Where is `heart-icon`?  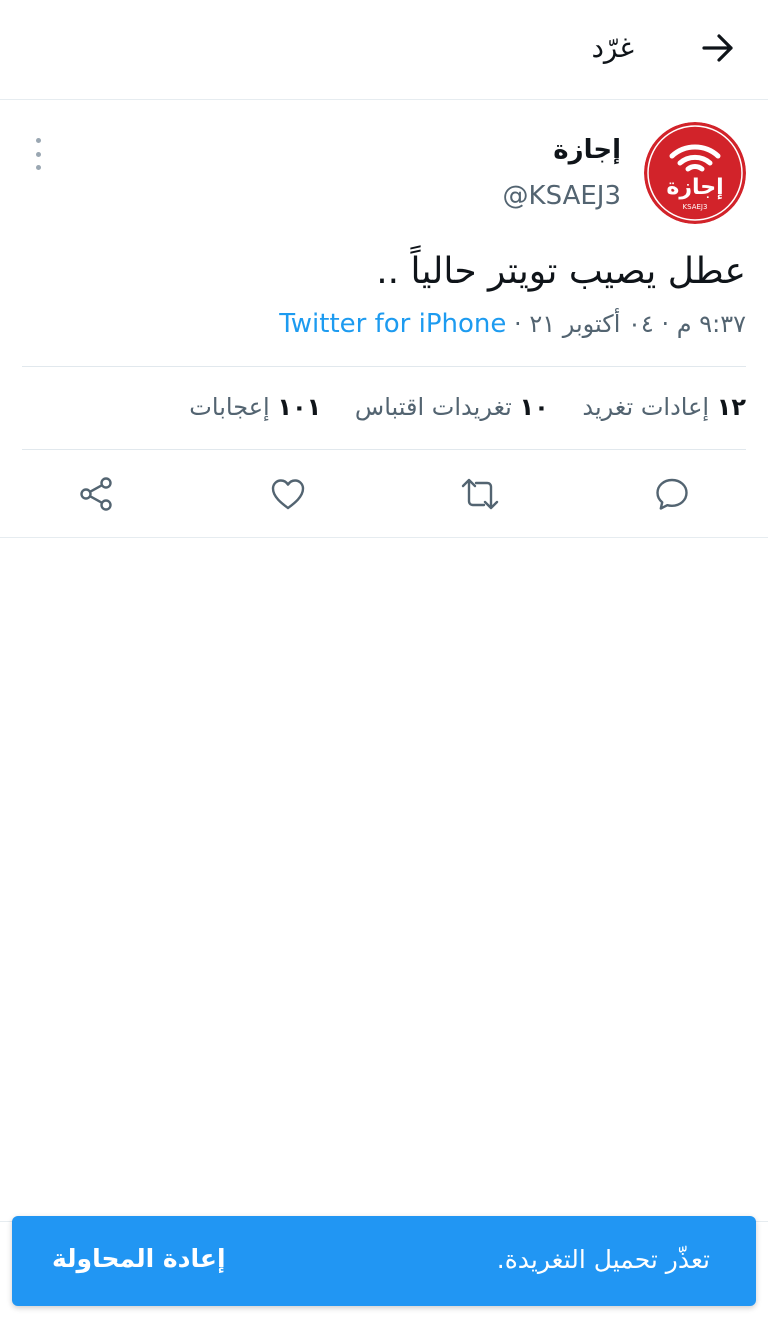 heart-icon is located at coordinates (288, 494).